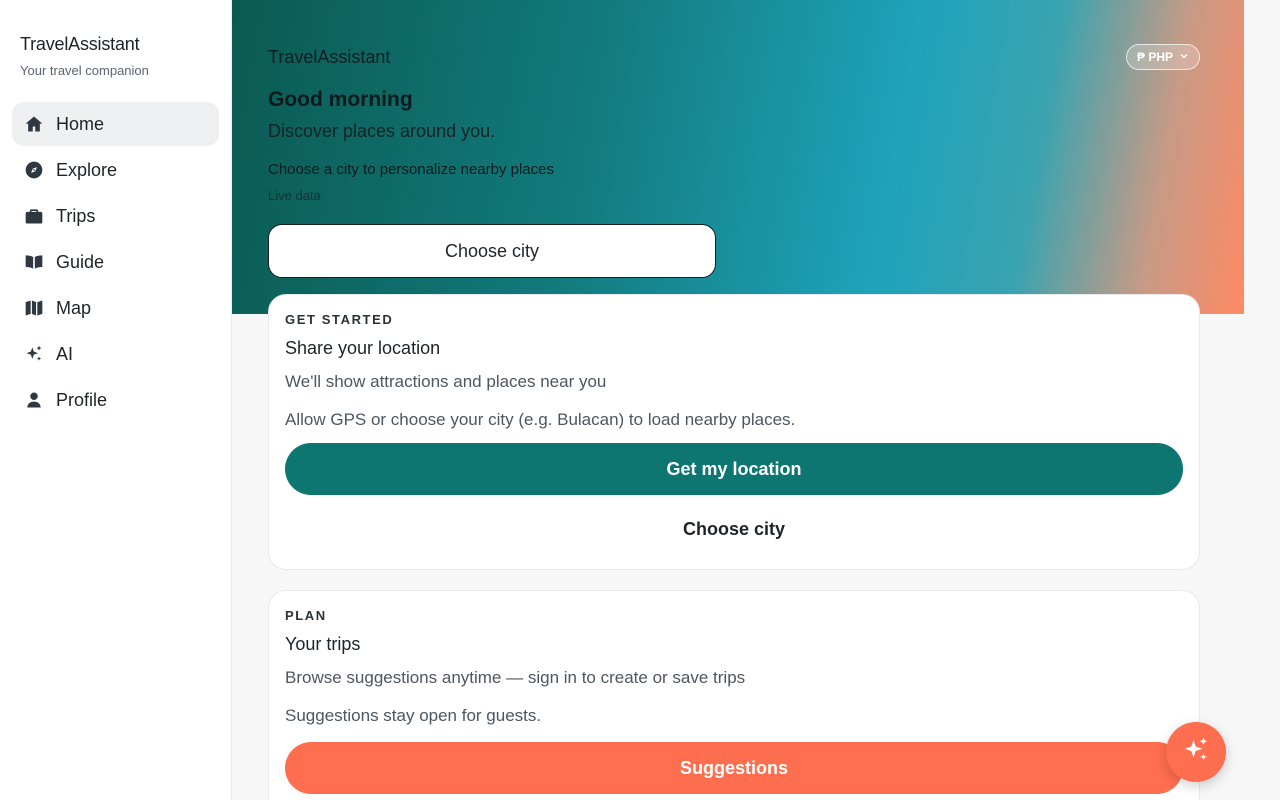 The image size is (1280, 800). I want to click on currency-selector: ₱ PHP, so click(1163, 57).